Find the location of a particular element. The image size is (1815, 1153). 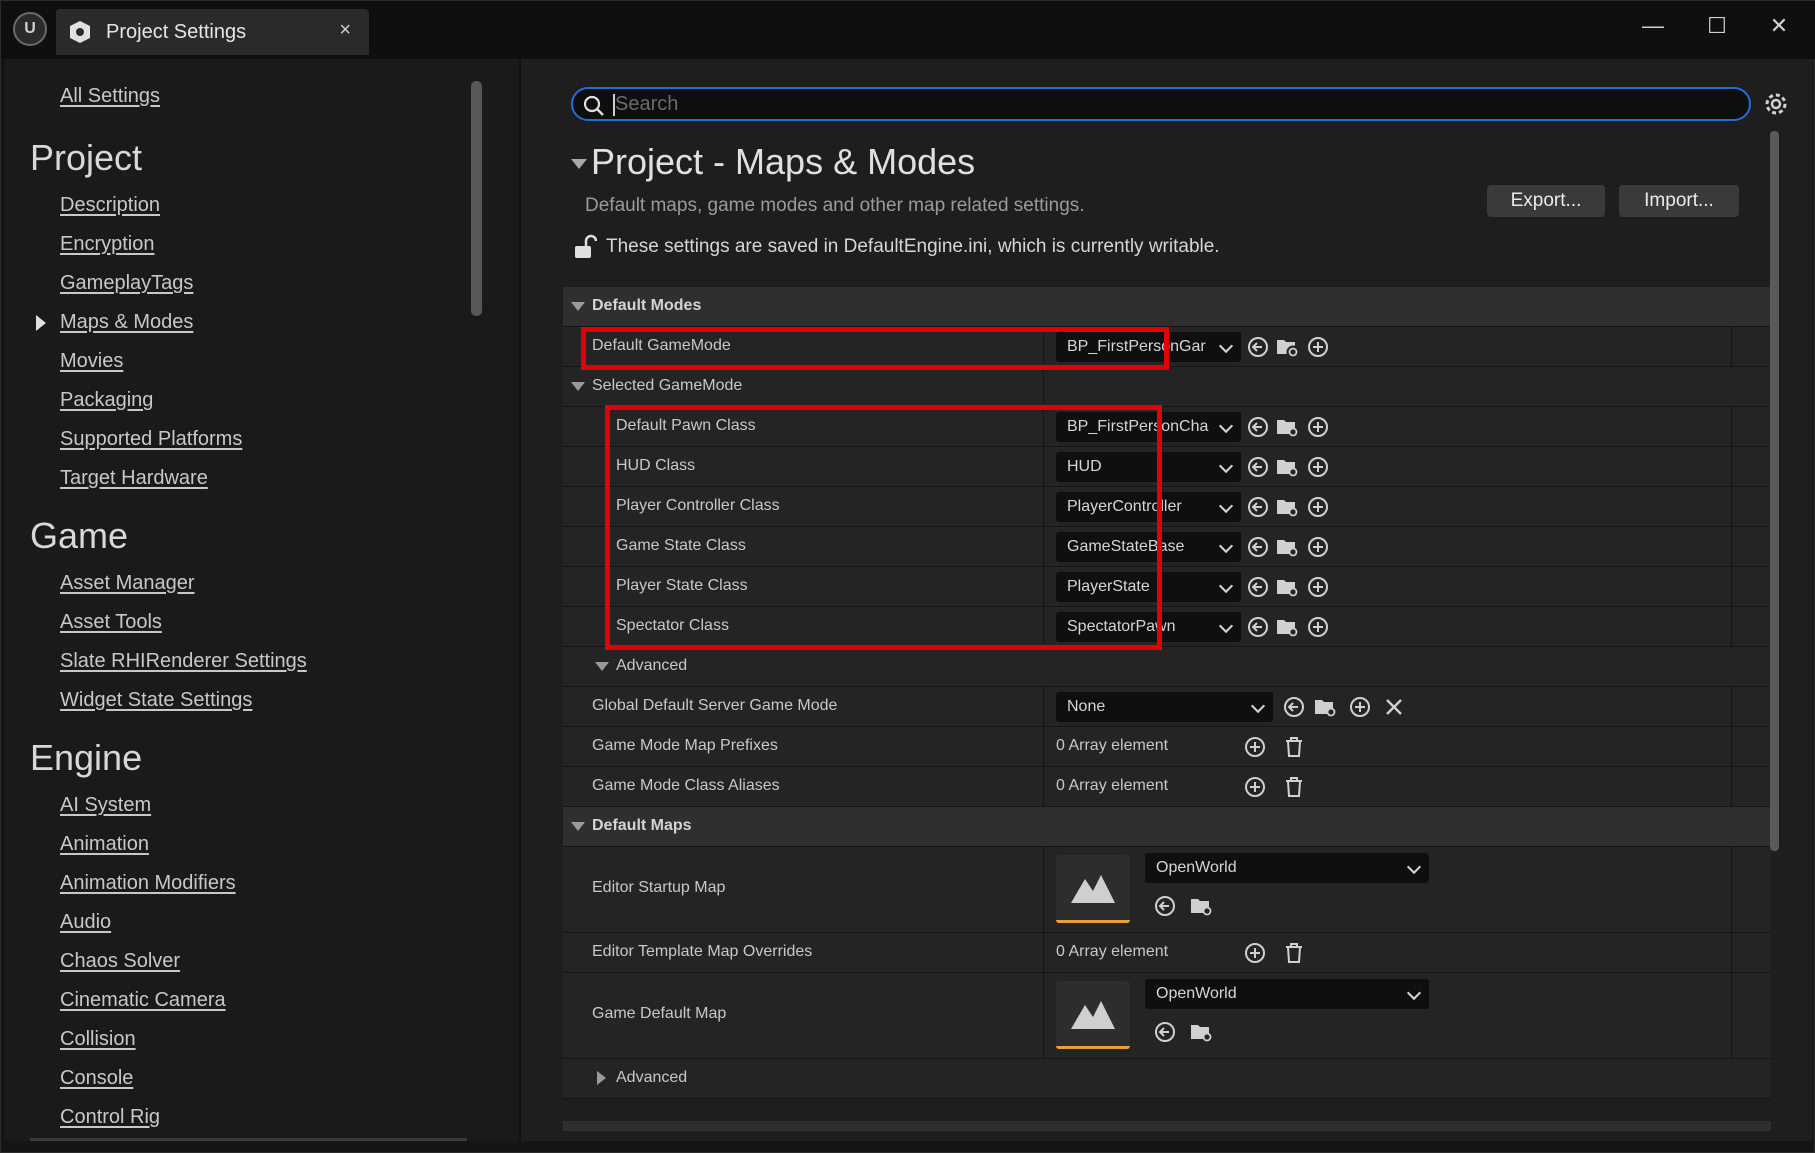

sidebar-item-audio: Audio is located at coordinates (85, 922).